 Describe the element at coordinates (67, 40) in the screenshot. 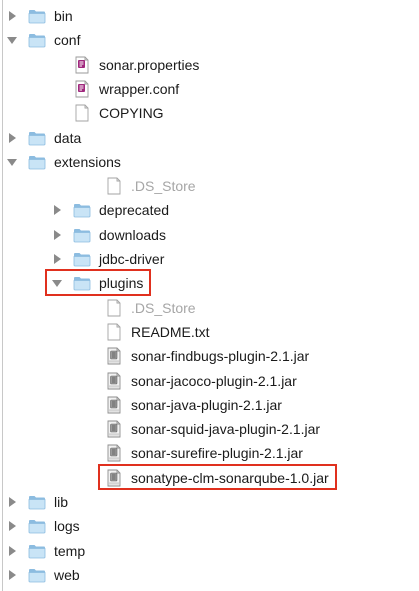

I see `tree-row-label: conf` at that location.